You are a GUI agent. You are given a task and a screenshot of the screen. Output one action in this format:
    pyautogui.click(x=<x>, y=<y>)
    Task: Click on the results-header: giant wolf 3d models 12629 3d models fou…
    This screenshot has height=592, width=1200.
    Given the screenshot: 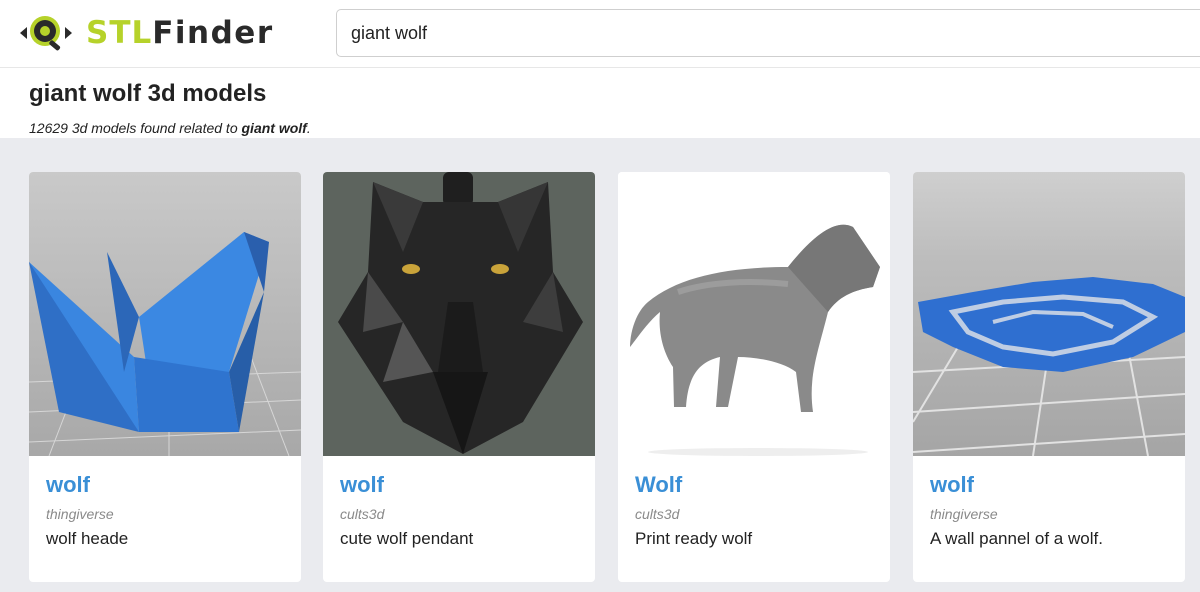 What is the action you would take?
    pyautogui.click(x=600, y=103)
    